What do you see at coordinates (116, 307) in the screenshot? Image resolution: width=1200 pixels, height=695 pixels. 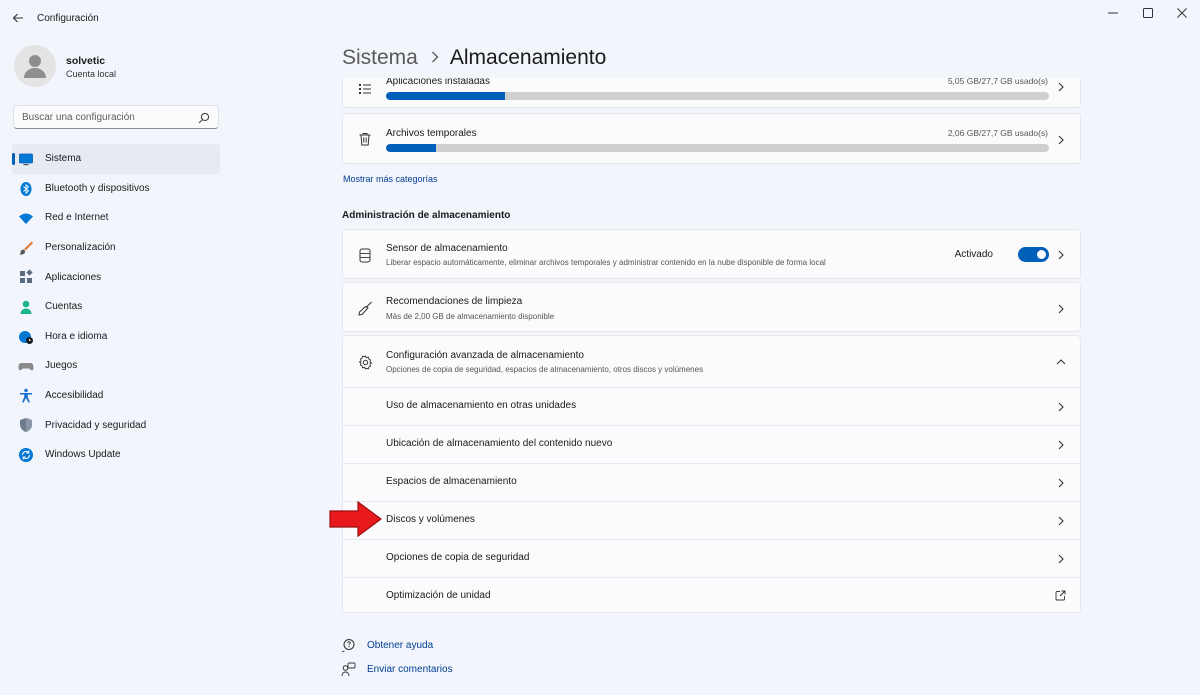 I see `sidebar-item-cuentas: Cuentas` at bounding box center [116, 307].